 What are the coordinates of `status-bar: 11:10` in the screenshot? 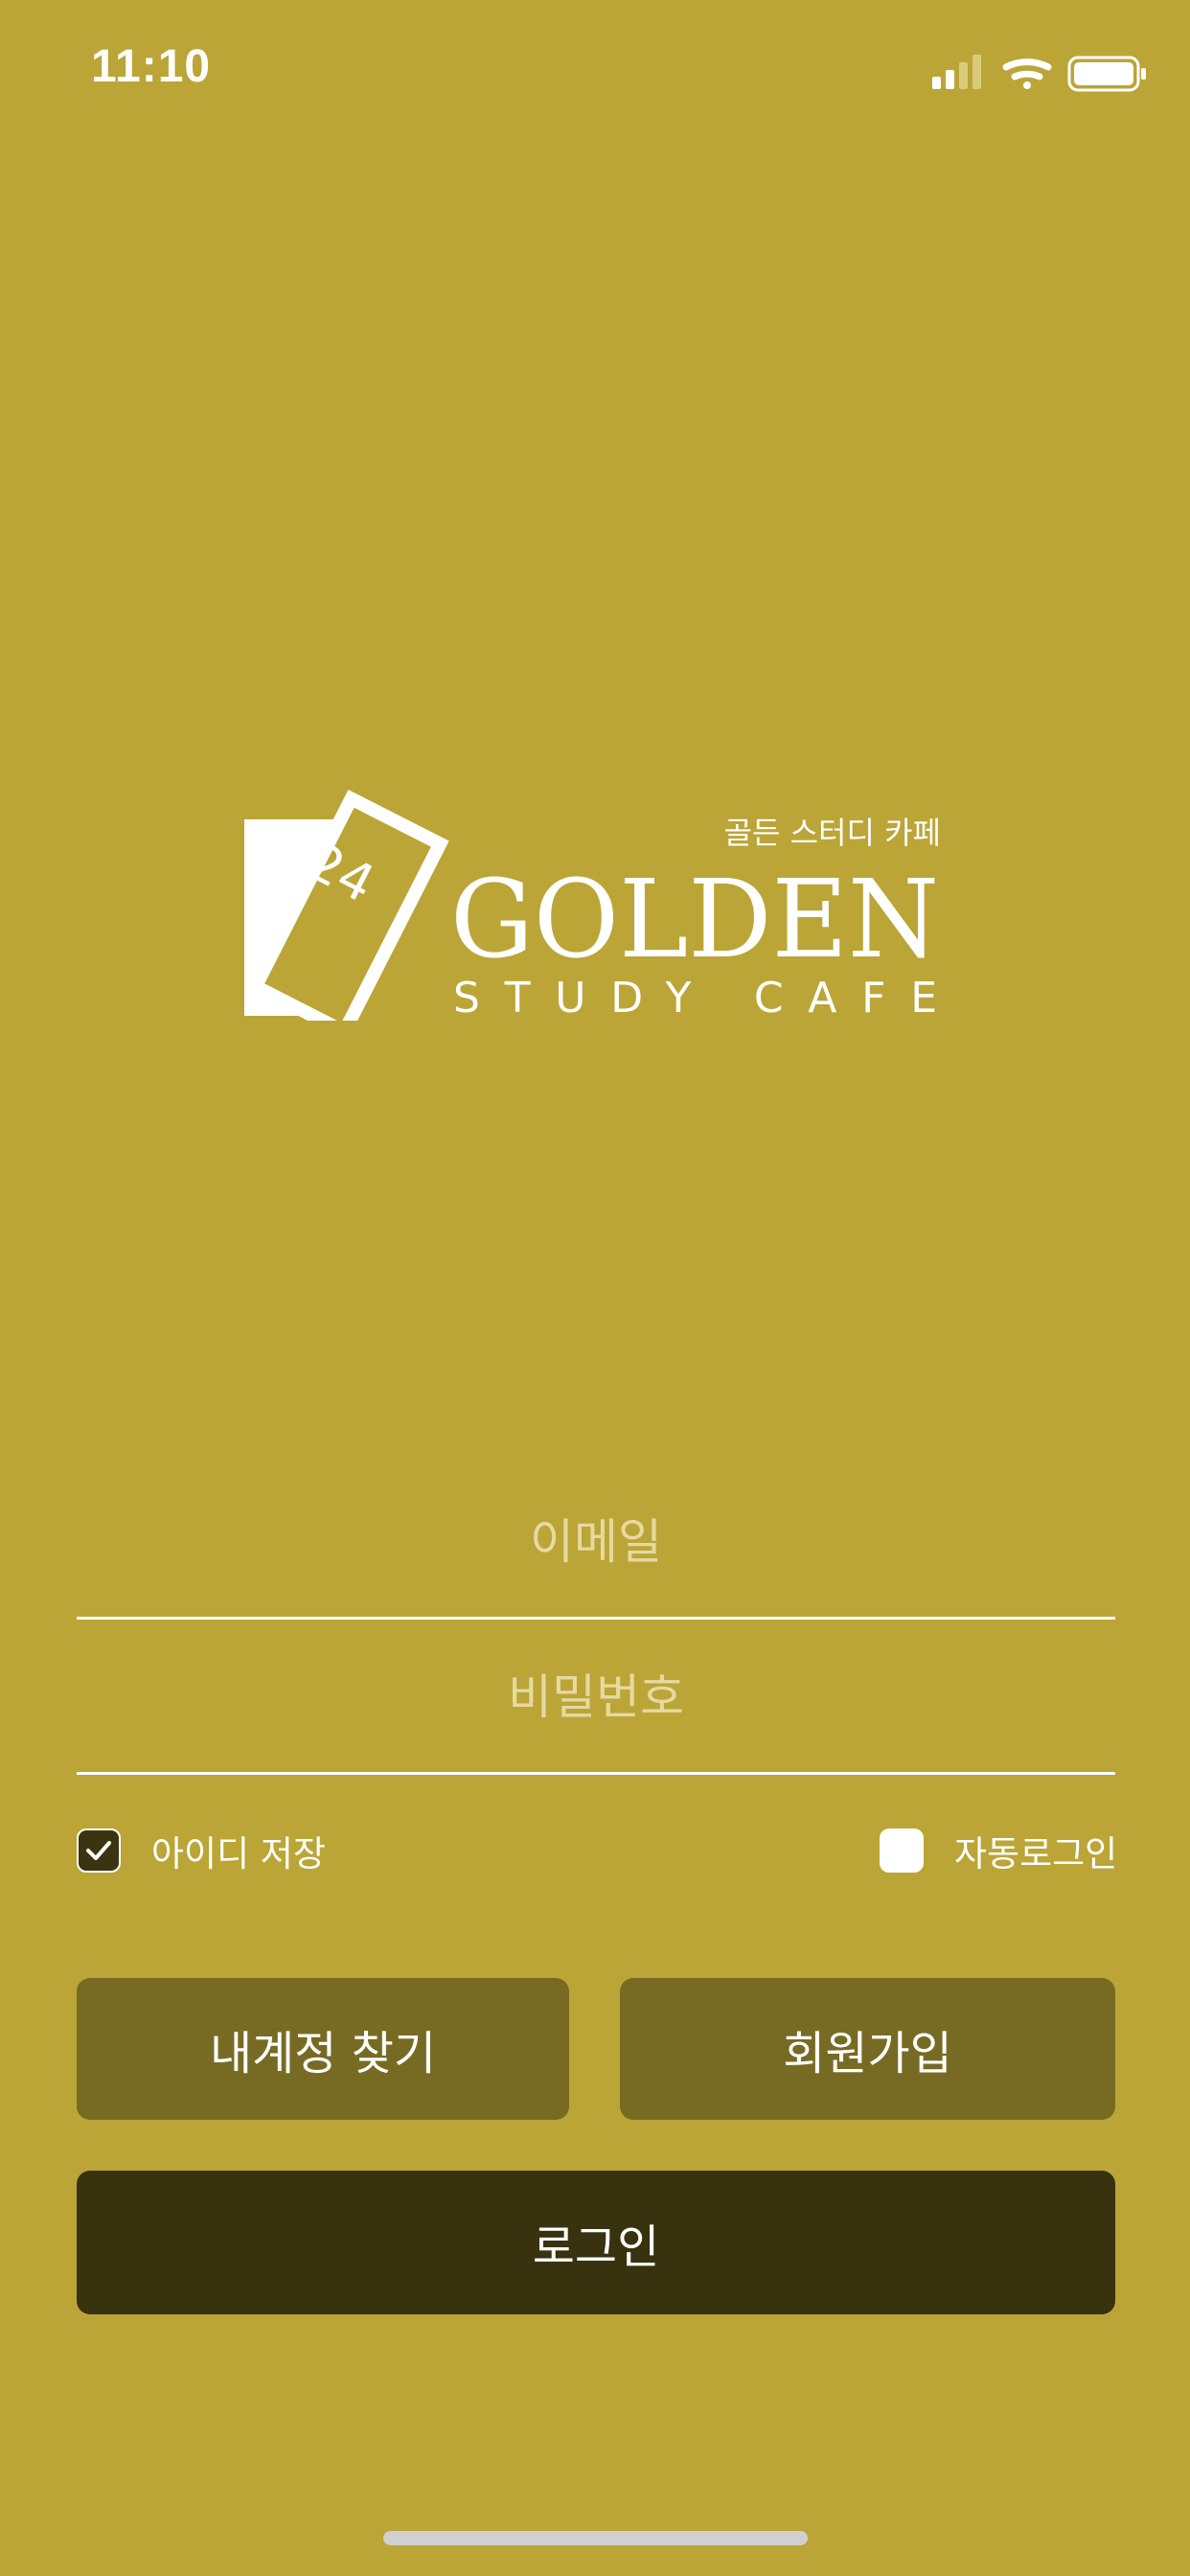 It's located at (595, 72).